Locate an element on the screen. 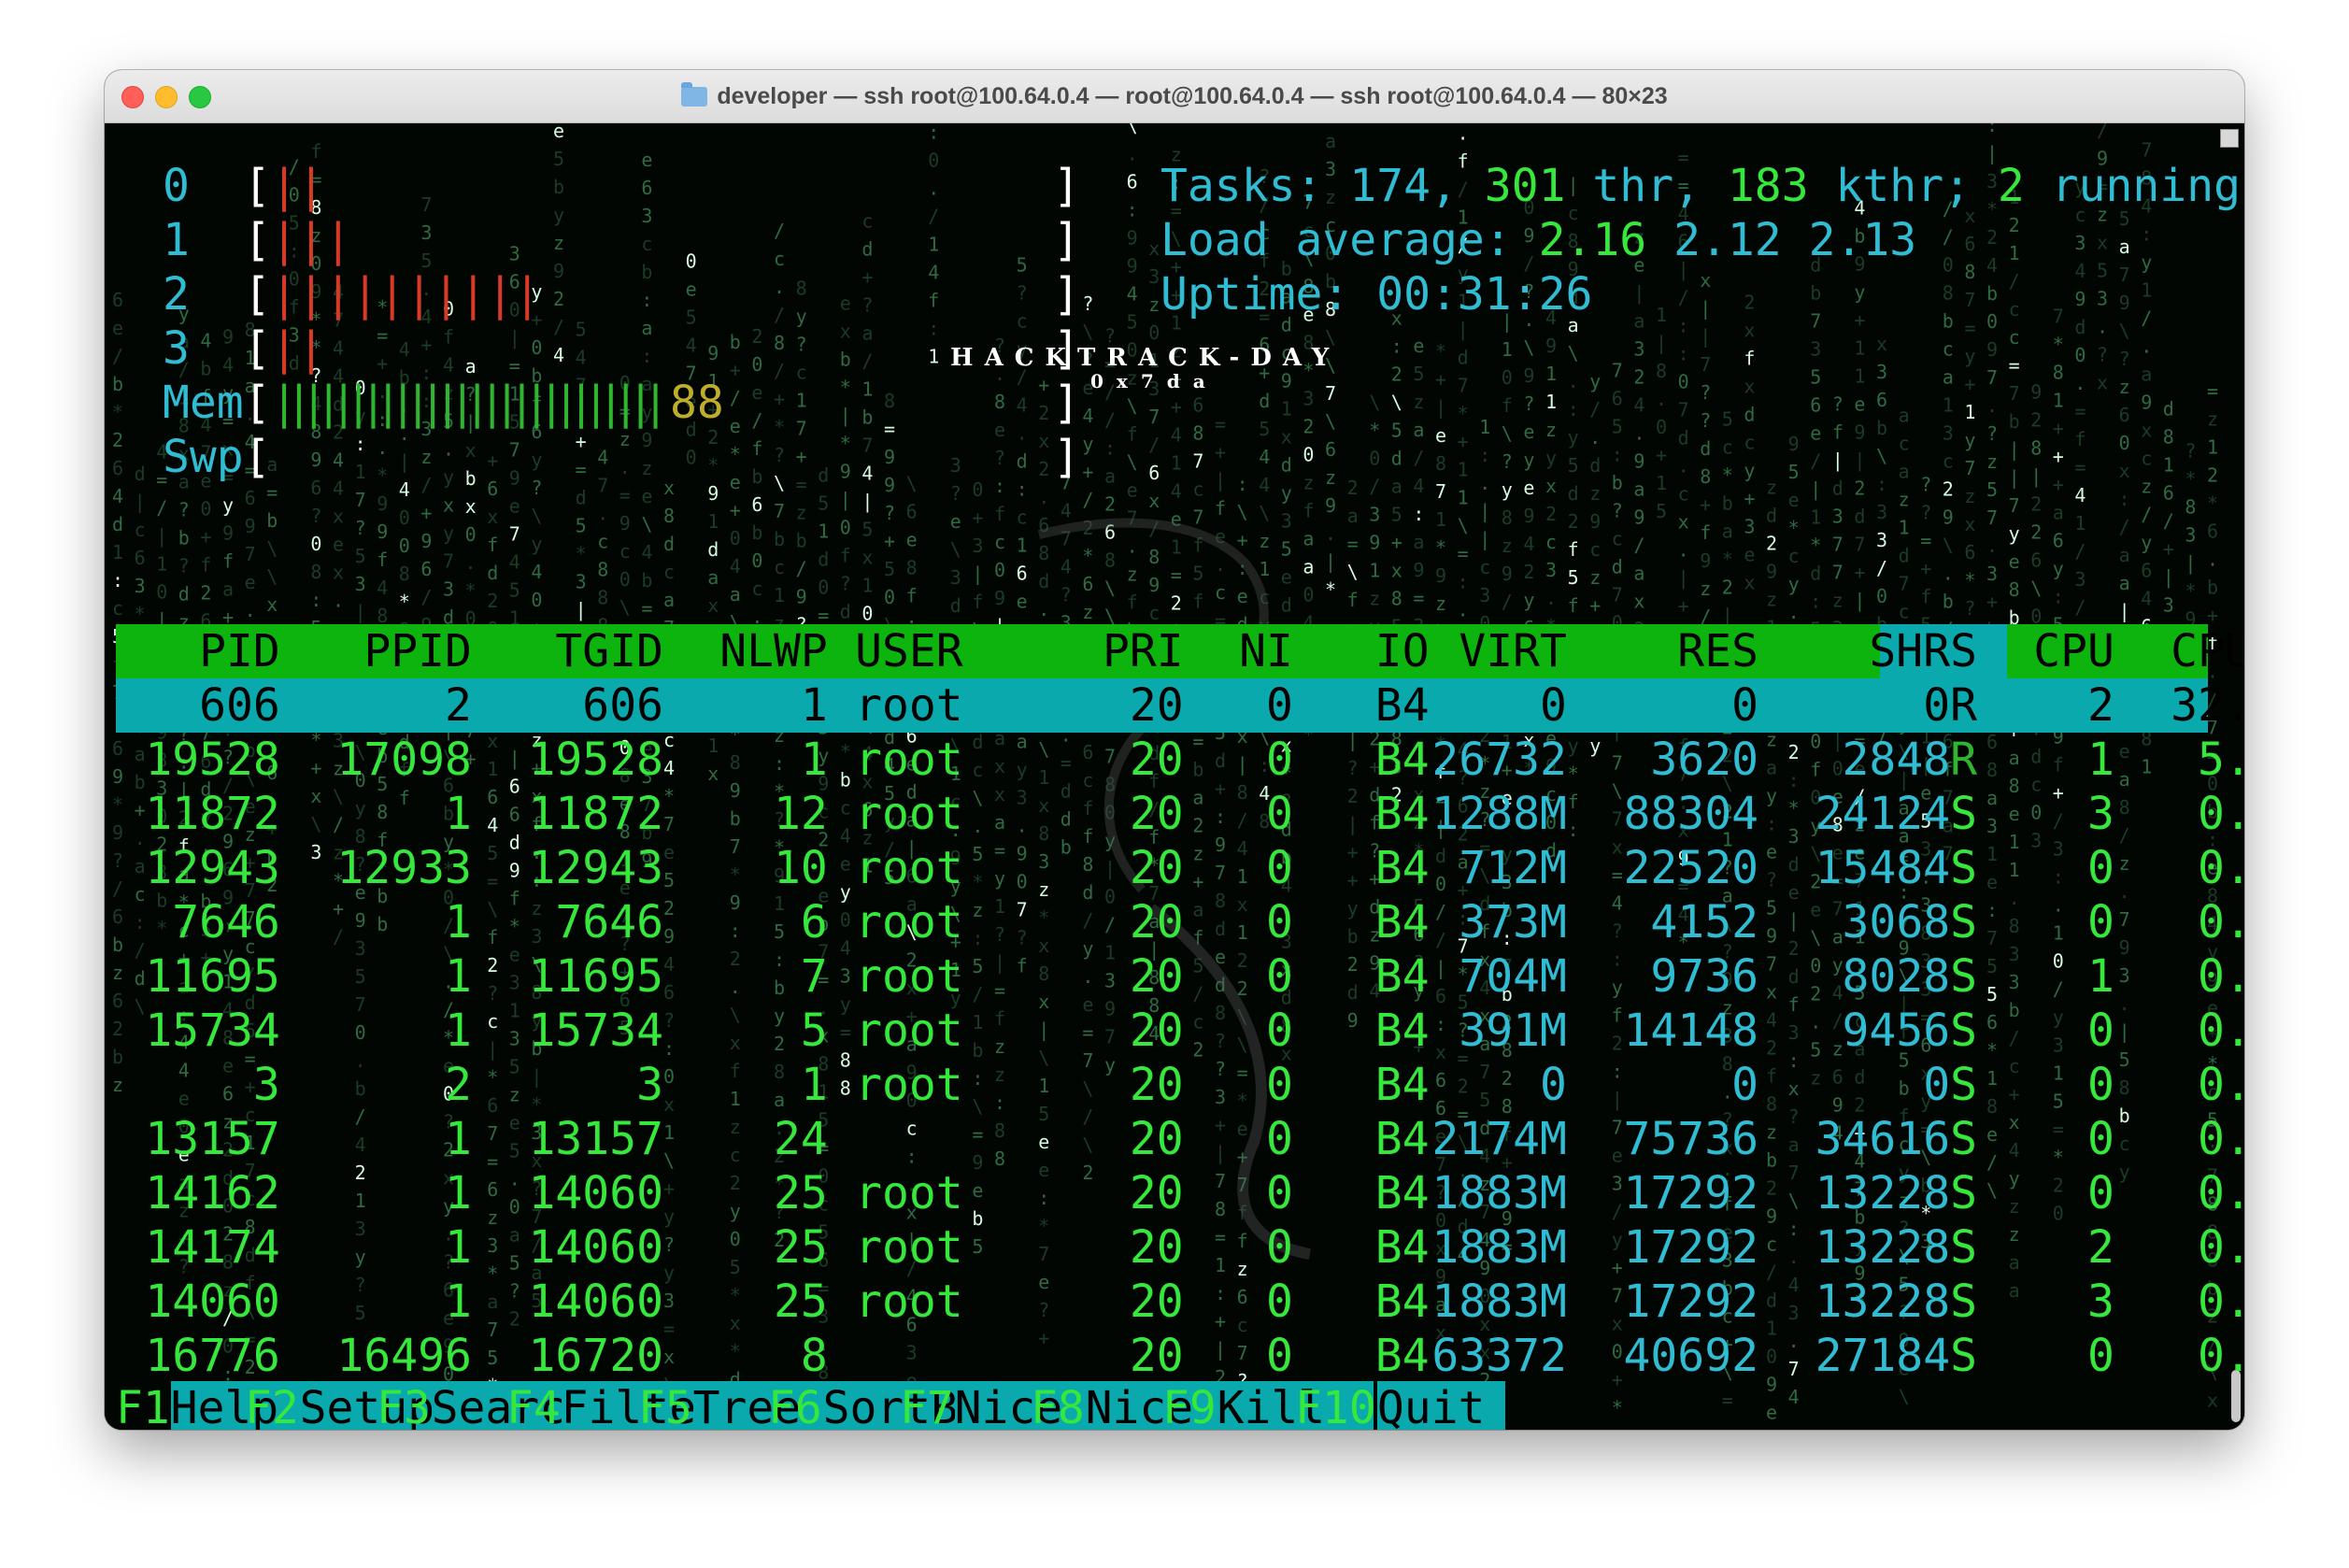 This screenshot has width=2349, height=1568. cell-virt: 1883M is located at coordinates (1499, 1193).